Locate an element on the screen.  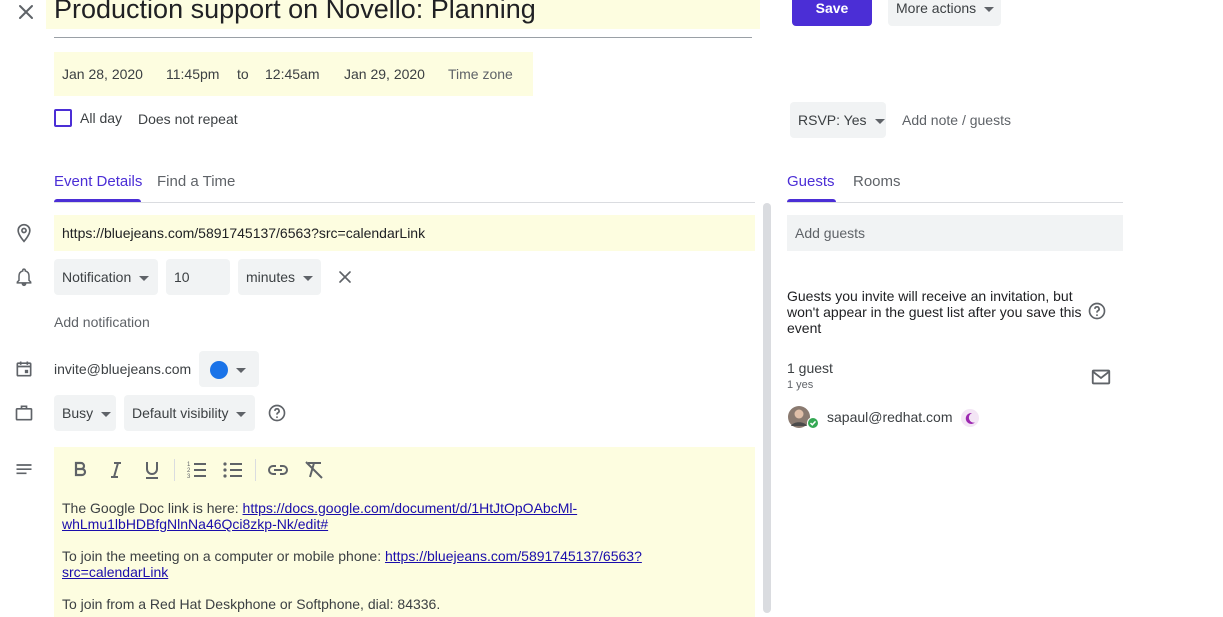
more-actions-button: More actions is located at coordinates (944, 13).